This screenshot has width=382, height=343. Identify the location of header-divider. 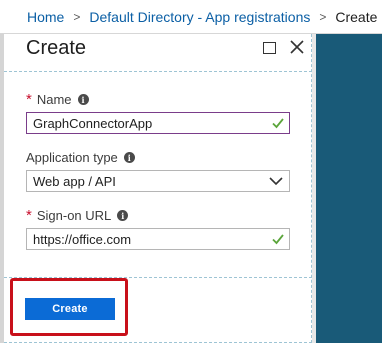
(158, 71).